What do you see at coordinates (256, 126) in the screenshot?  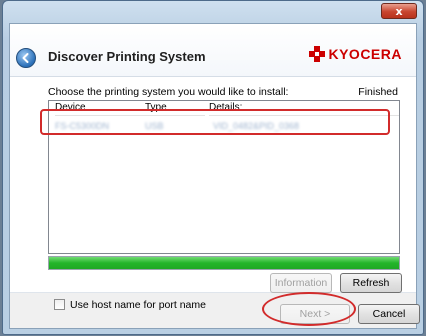 I see `details-cell: VID_0482&PID_0368` at bounding box center [256, 126].